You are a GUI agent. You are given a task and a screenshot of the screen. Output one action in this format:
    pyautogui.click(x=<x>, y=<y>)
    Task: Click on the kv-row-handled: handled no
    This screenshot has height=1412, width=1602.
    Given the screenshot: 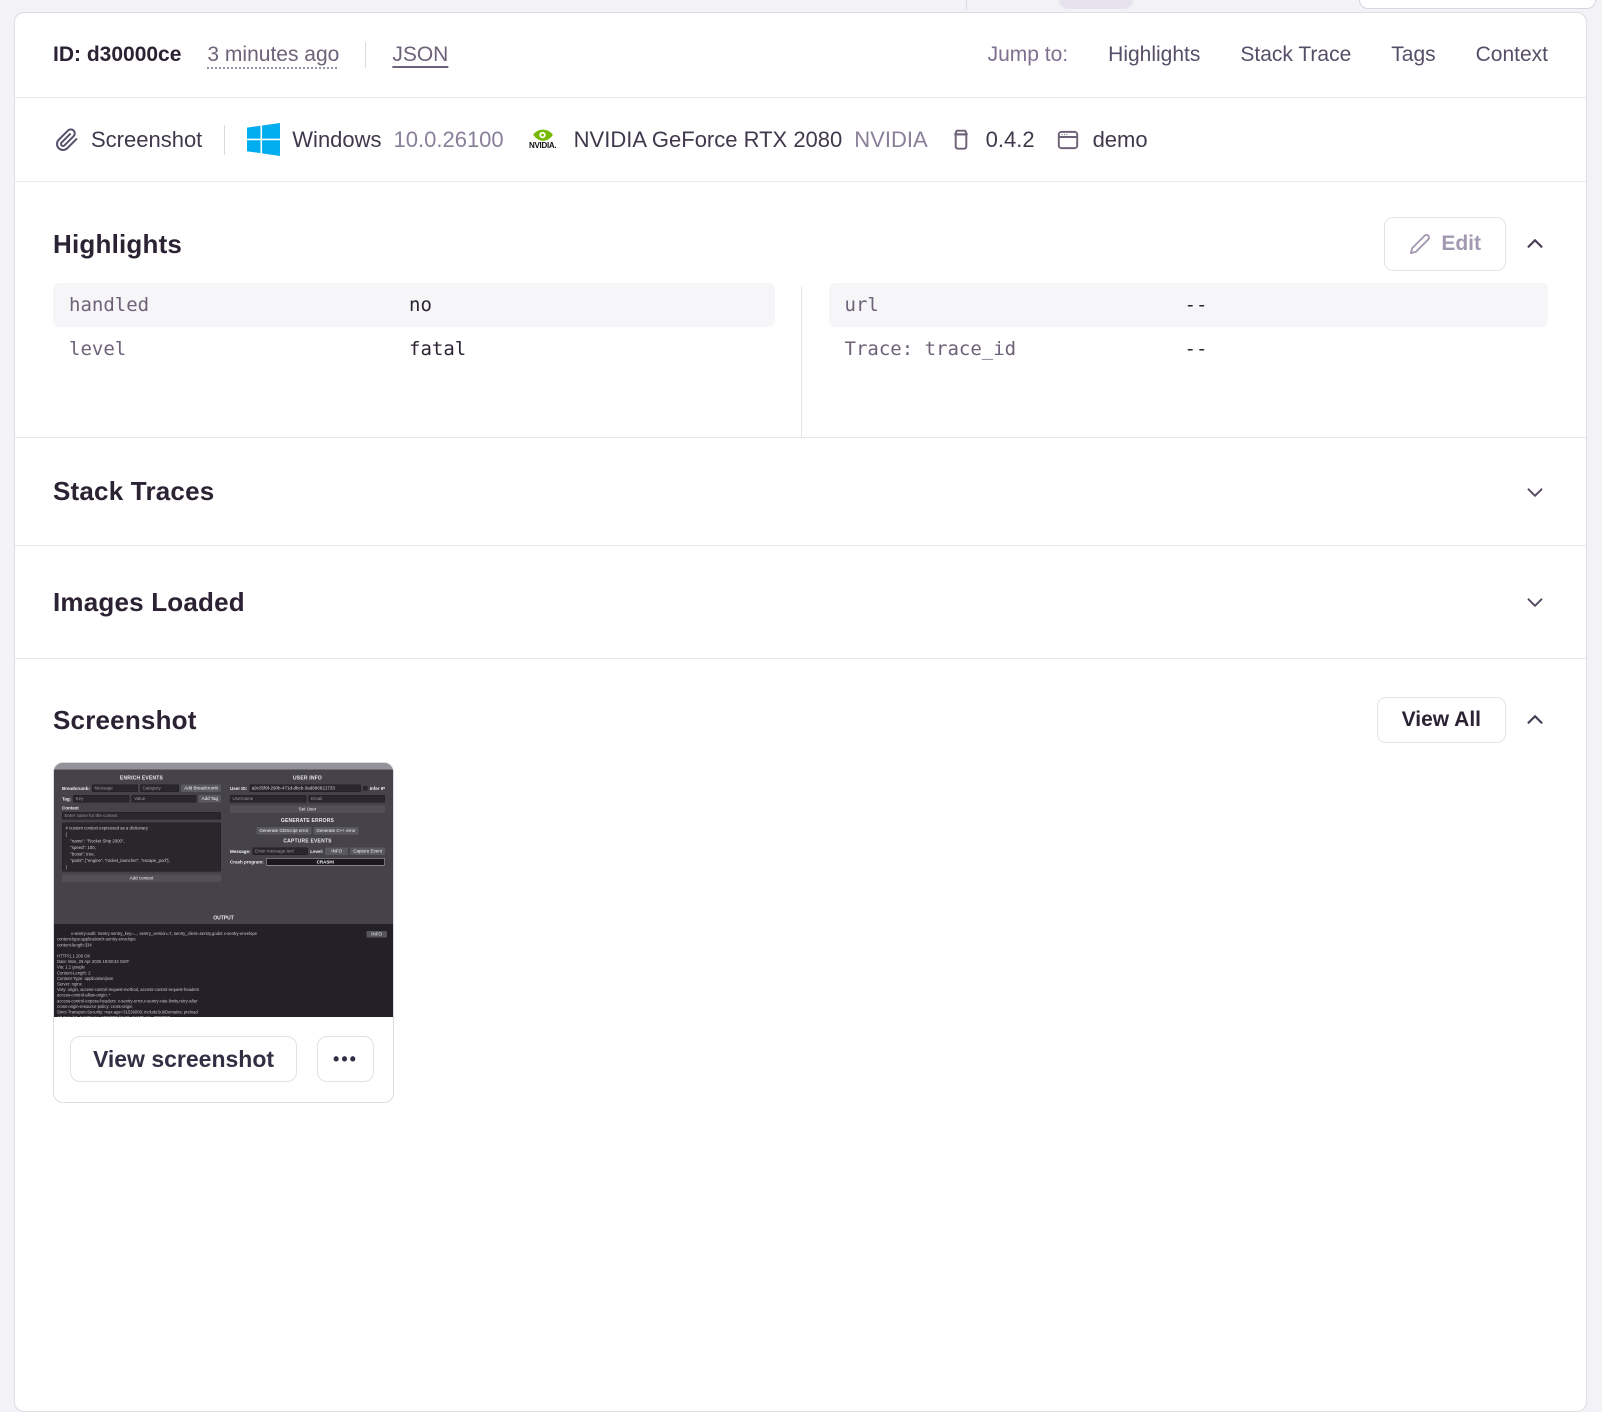 What is the action you would take?
    pyautogui.click(x=414, y=305)
    